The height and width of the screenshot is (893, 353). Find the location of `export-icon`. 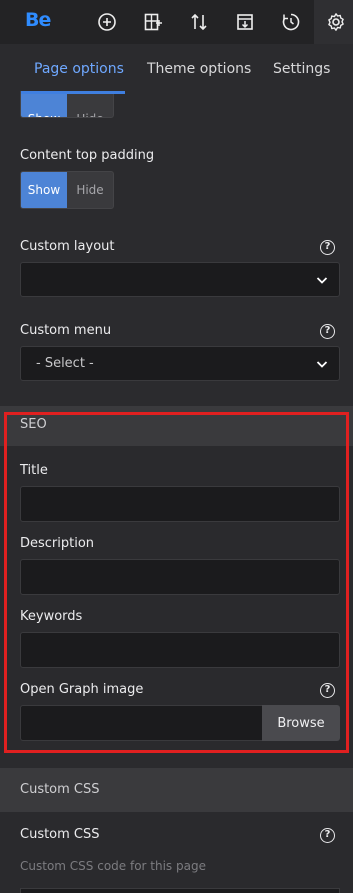

export-icon is located at coordinates (245, 22).